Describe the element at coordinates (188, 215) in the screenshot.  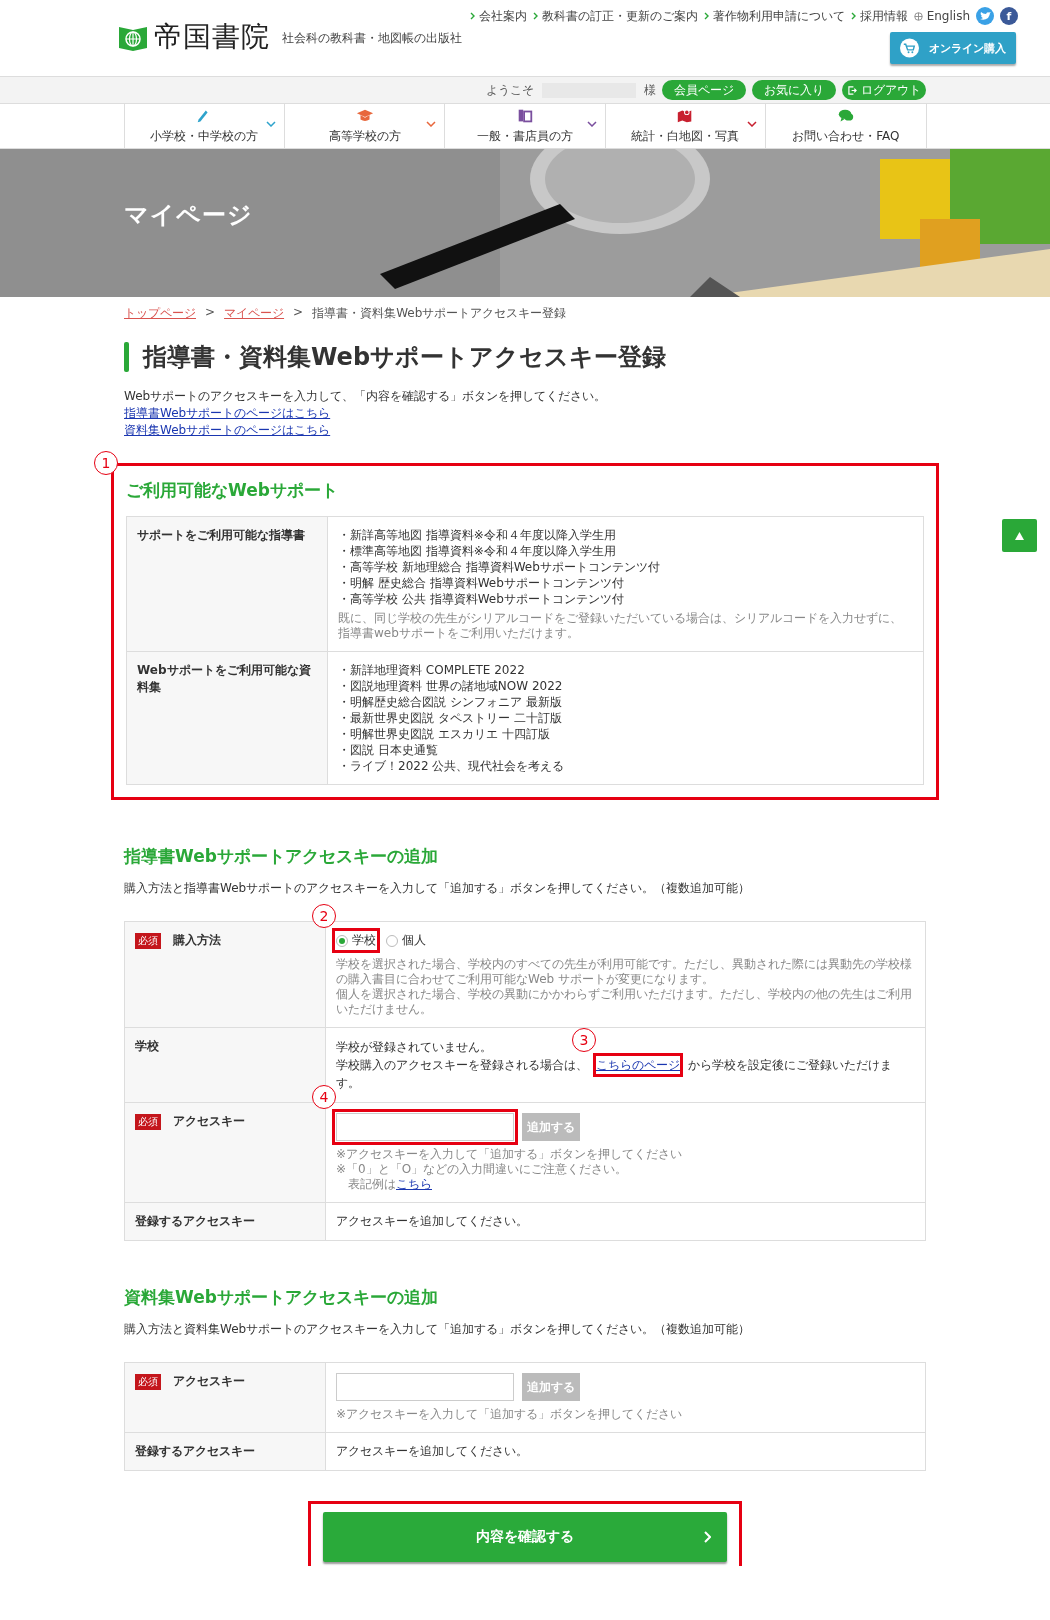
I see `page-banner-title: マイページ` at that location.